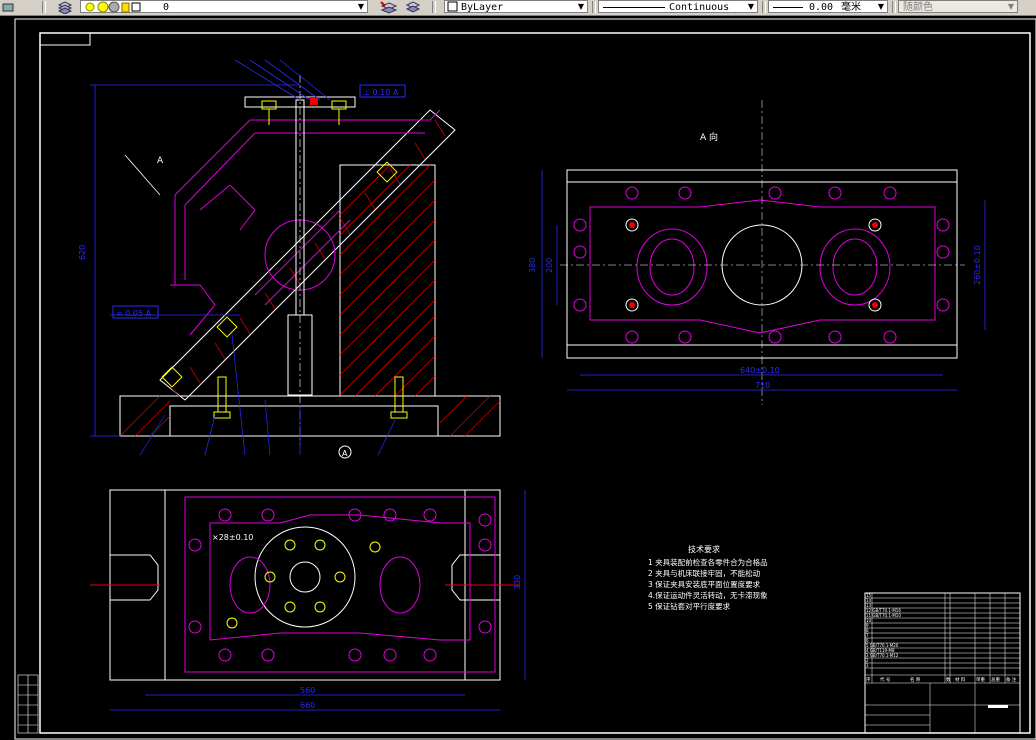 The height and width of the screenshot is (740, 1036). Describe the element at coordinates (948, 679) in the screenshot. I see `parts-list-header-qty: 数` at that location.